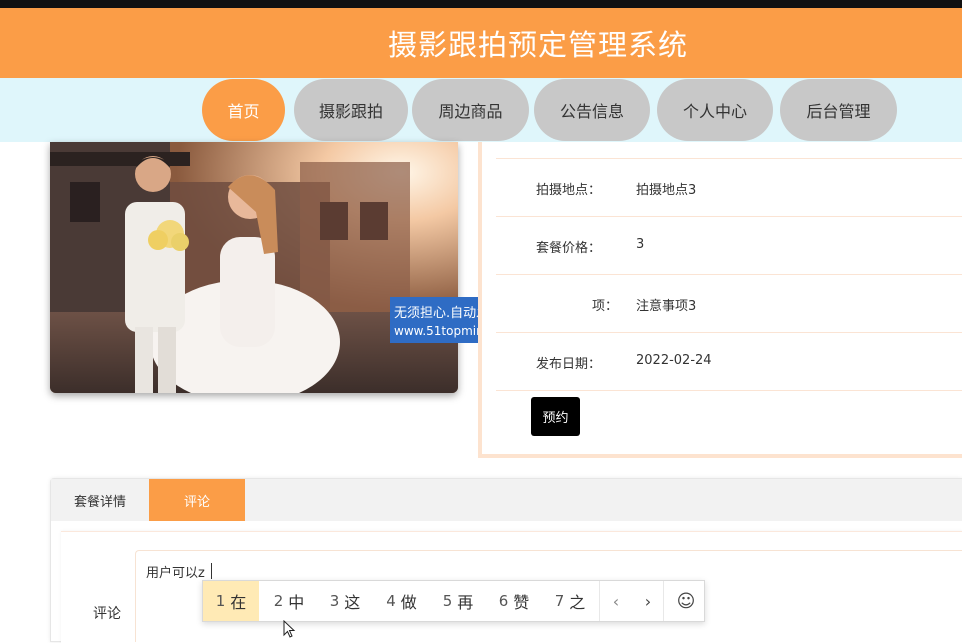 This screenshot has width=962, height=643. What do you see at coordinates (100, 500) in the screenshot?
I see `tab-package-details: 套餐详情` at bounding box center [100, 500].